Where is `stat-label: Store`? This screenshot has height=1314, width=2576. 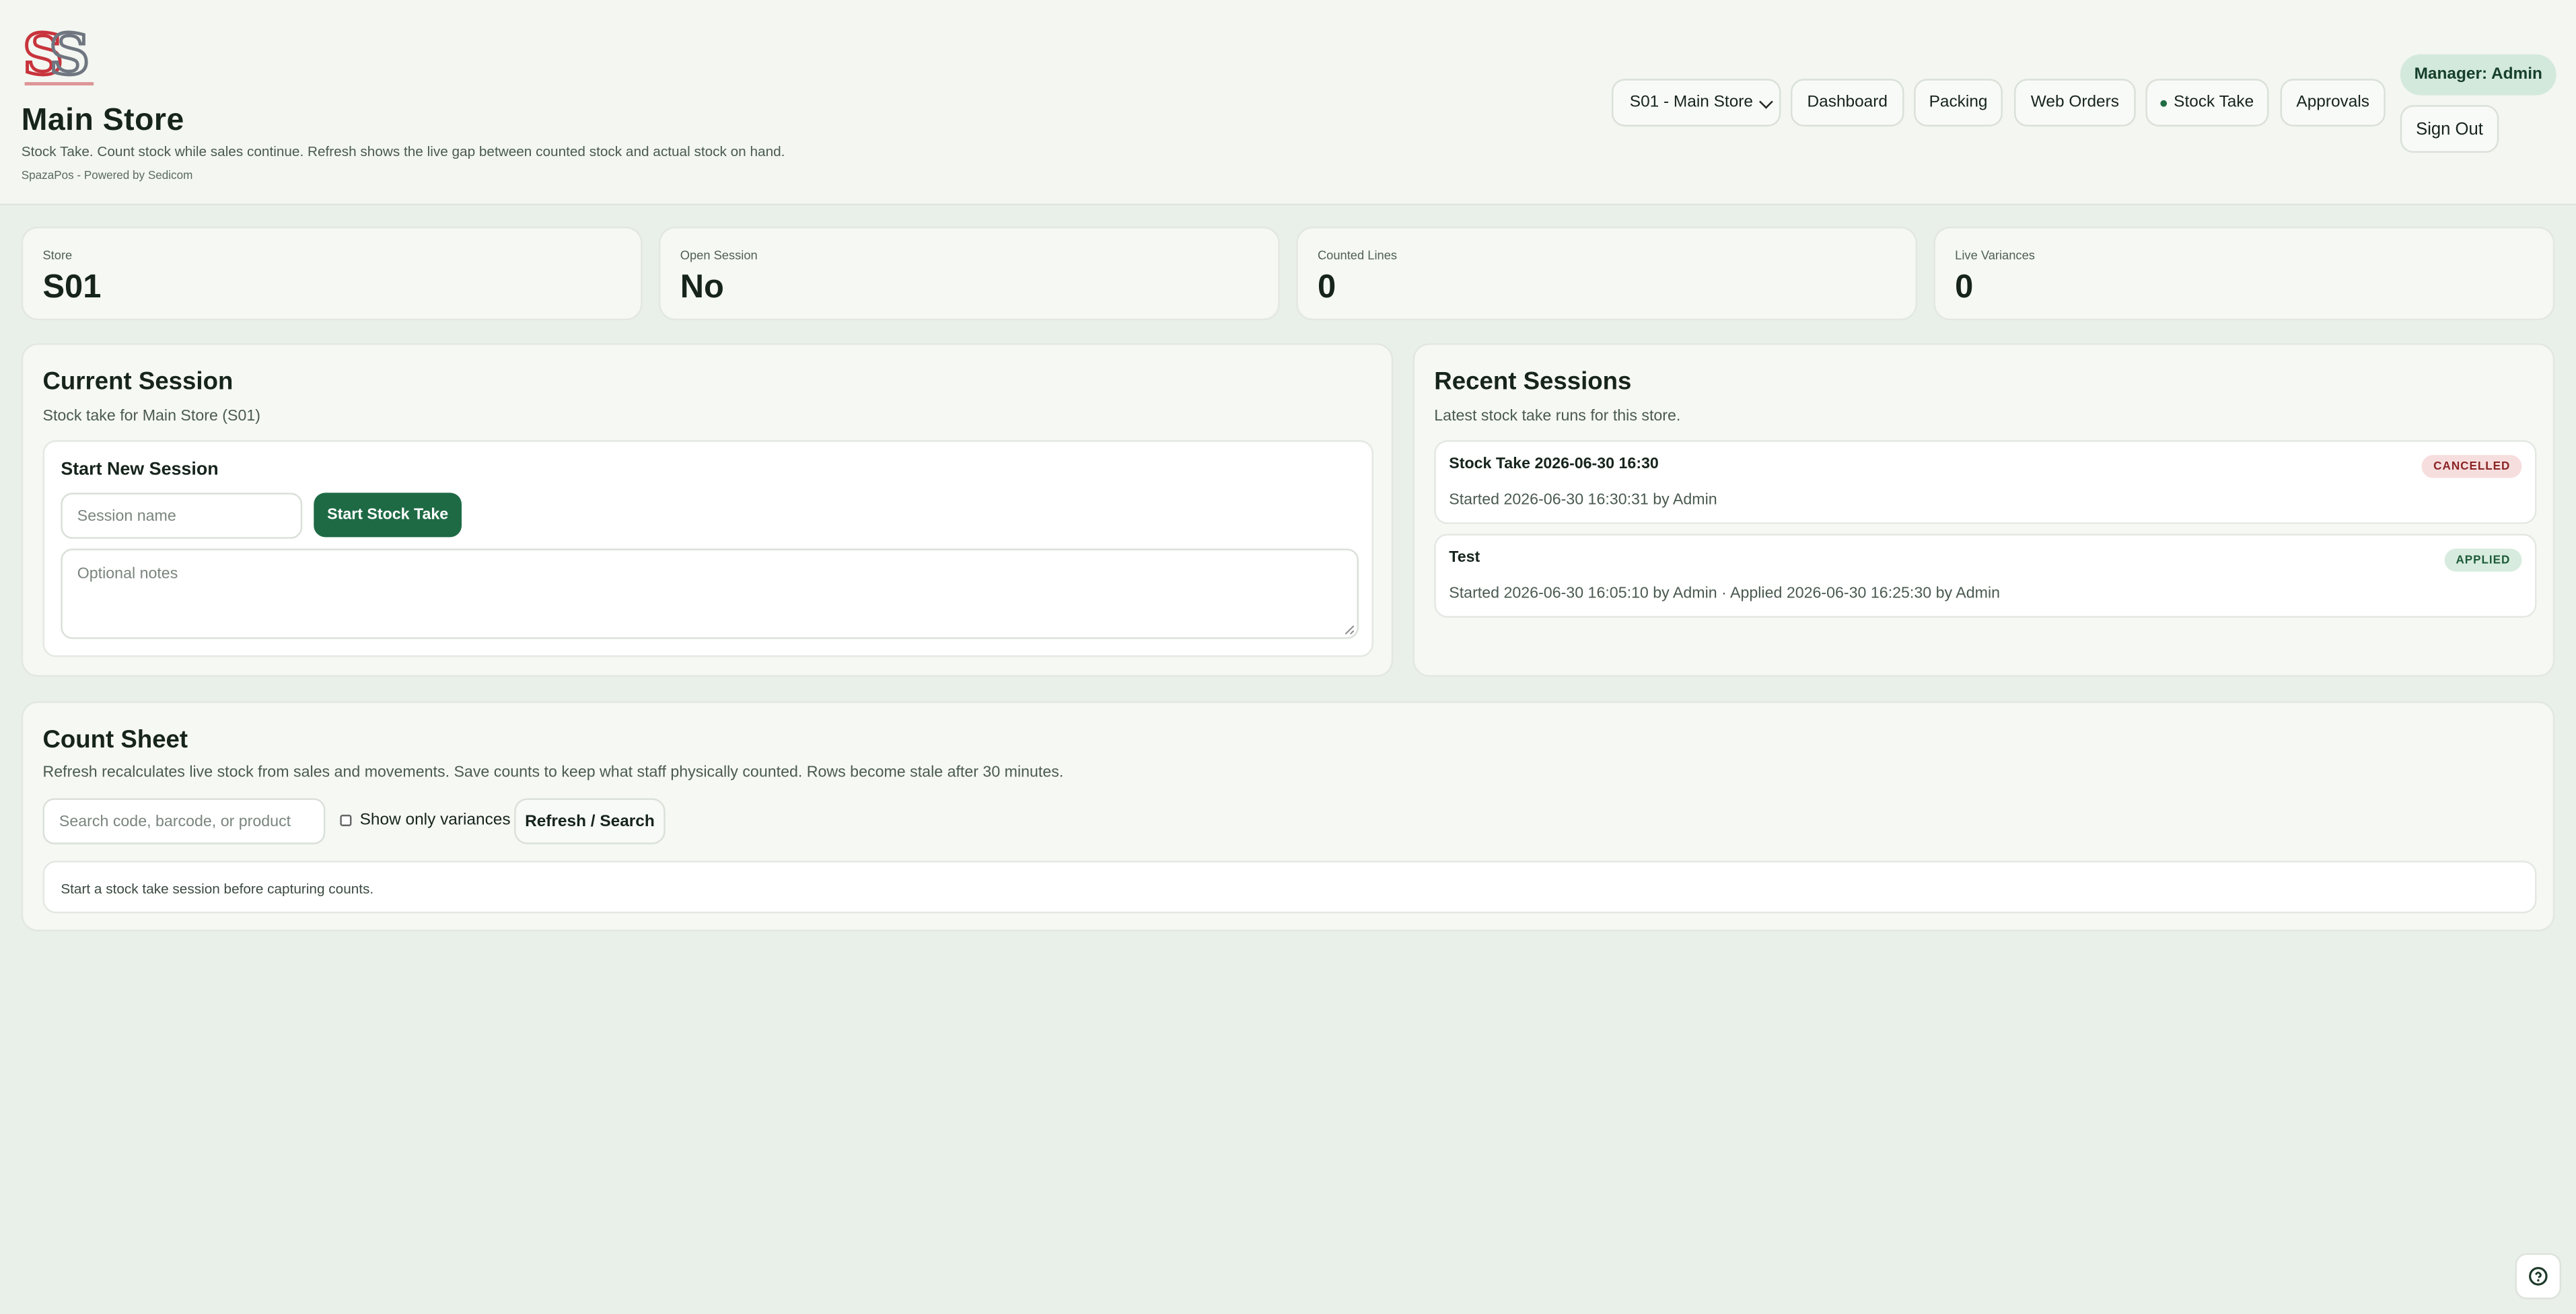
stat-label: Store is located at coordinates (57, 255).